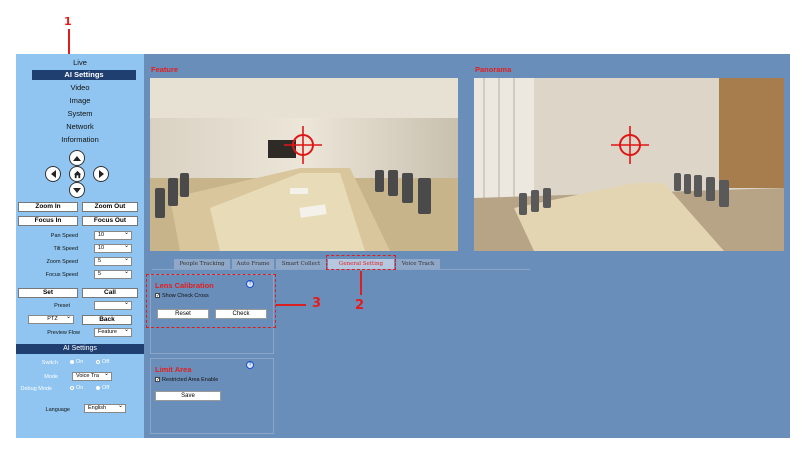  Describe the element at coordinates (64, 236) in the screenshot. I see `pan-speed-label: Pan Speed` at that location.